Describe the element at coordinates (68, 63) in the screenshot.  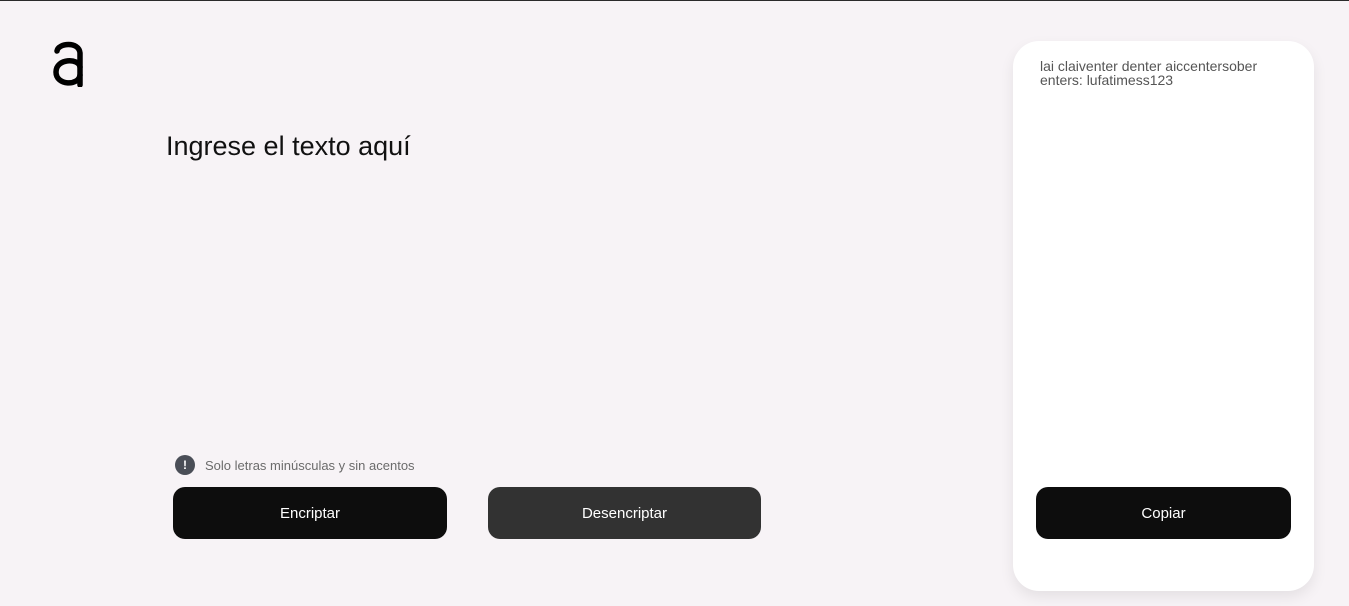
I see `logo-icon` at that location.